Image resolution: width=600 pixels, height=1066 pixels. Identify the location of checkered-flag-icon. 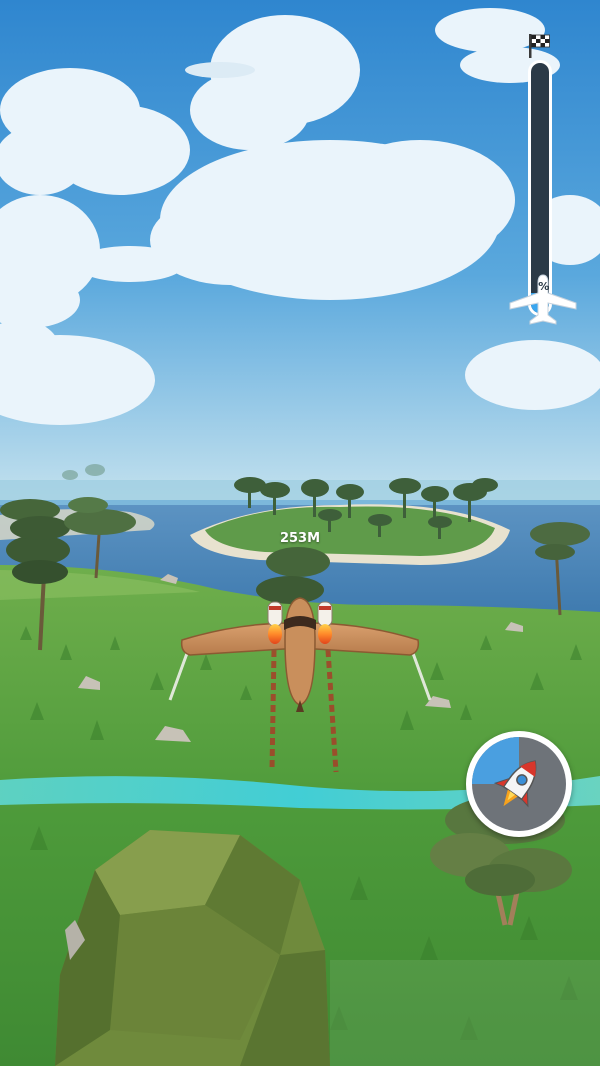
(539, 46).